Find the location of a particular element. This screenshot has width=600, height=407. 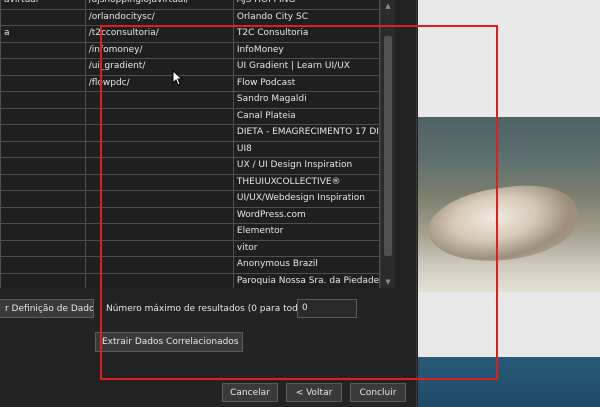

table-cell: T2C Consultoria is located at coordinates (306, 34).